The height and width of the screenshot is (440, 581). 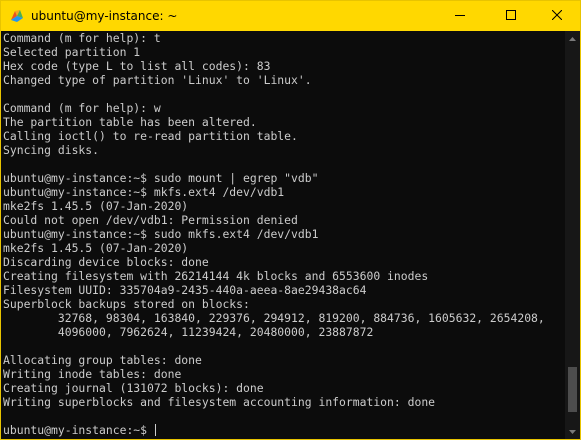 I want to click on minimize-button, so click(x=460, y=16).